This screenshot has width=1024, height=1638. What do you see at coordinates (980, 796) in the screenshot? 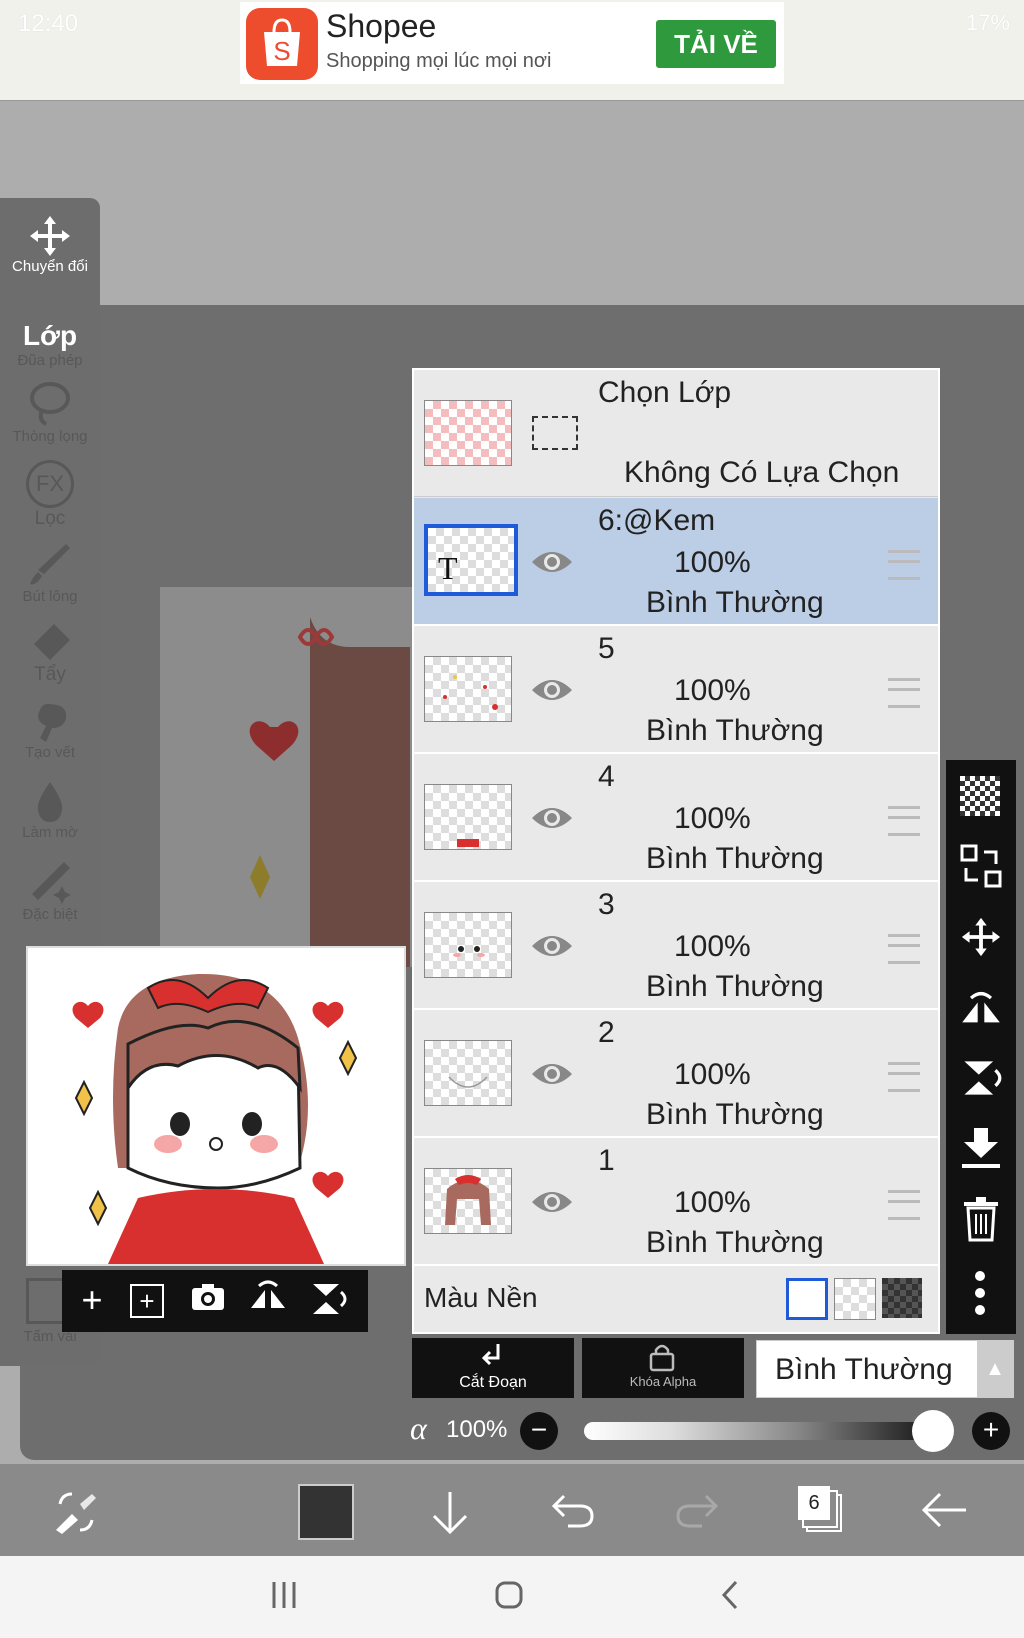
I see `checkerboard-icon` at bounding box center [980, 796].